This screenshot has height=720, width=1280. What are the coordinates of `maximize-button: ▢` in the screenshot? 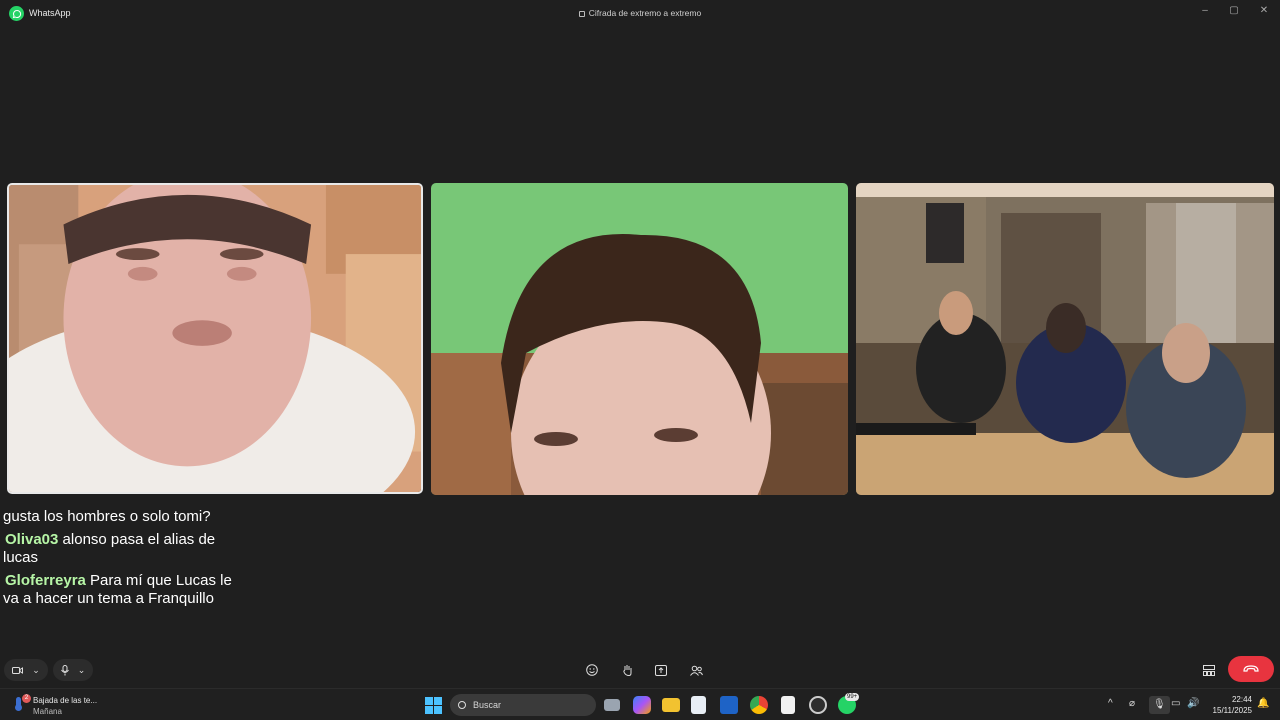 It's located at (1234, 10).